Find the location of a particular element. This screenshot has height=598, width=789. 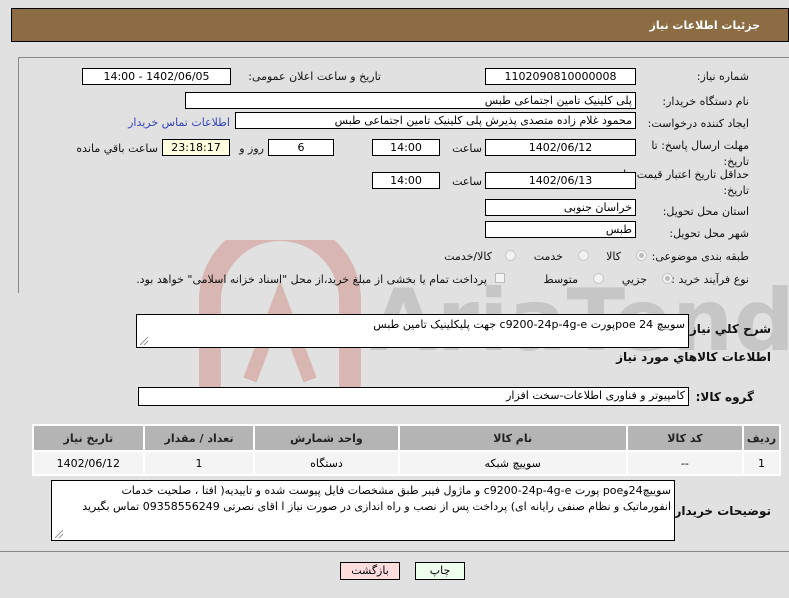

item-group-label: گروه کالا: is located at coordinates (724, 397).